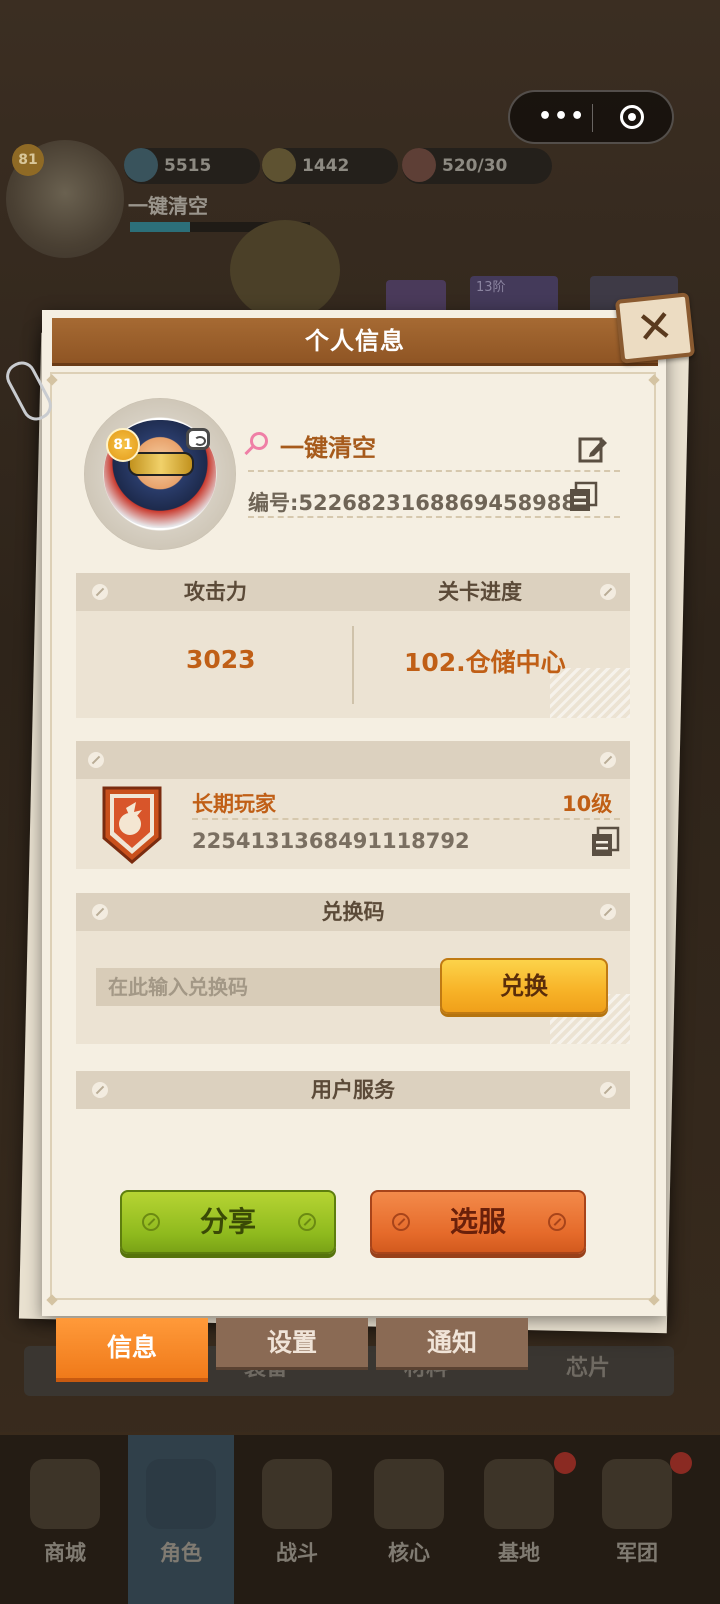 The height and width of the screenshot is (1604, 720). Describe the element at coordinates (409, 1494) in the screenshot. I see `core-emblem-icon` at that location.